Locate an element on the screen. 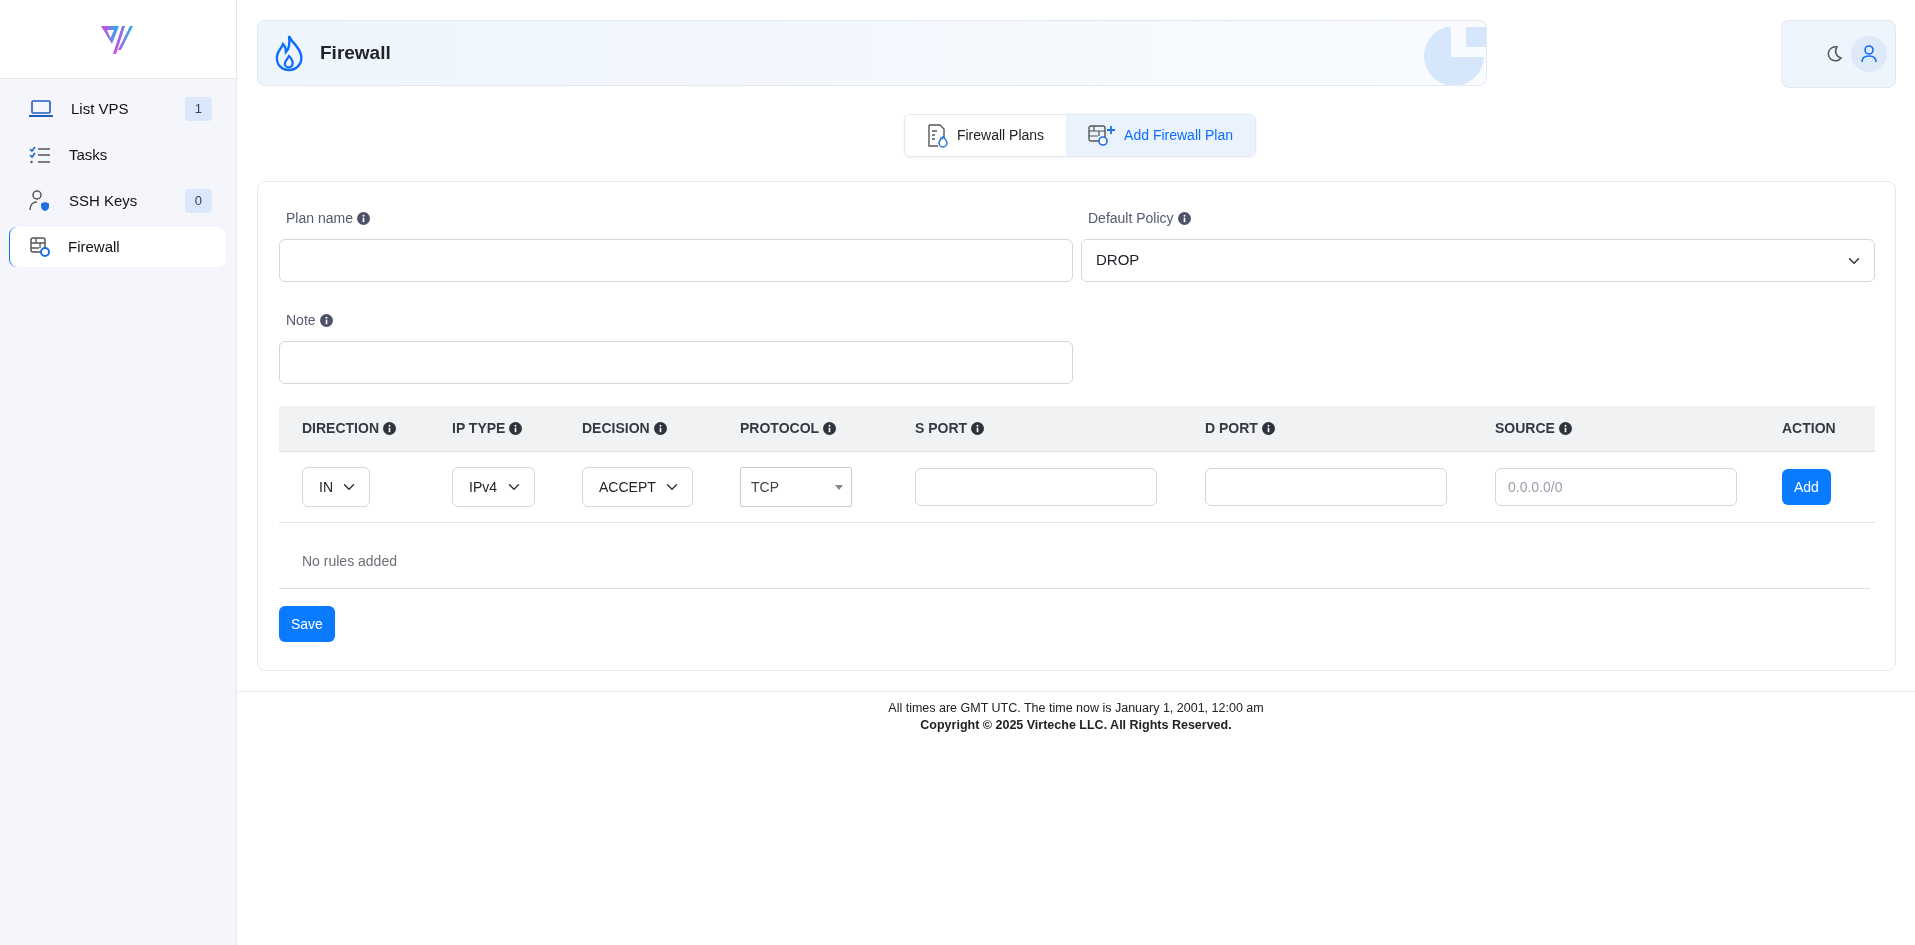 This screenshot has width=1915, height=945. column-header: S PORT is located at coordinates (941, 428).